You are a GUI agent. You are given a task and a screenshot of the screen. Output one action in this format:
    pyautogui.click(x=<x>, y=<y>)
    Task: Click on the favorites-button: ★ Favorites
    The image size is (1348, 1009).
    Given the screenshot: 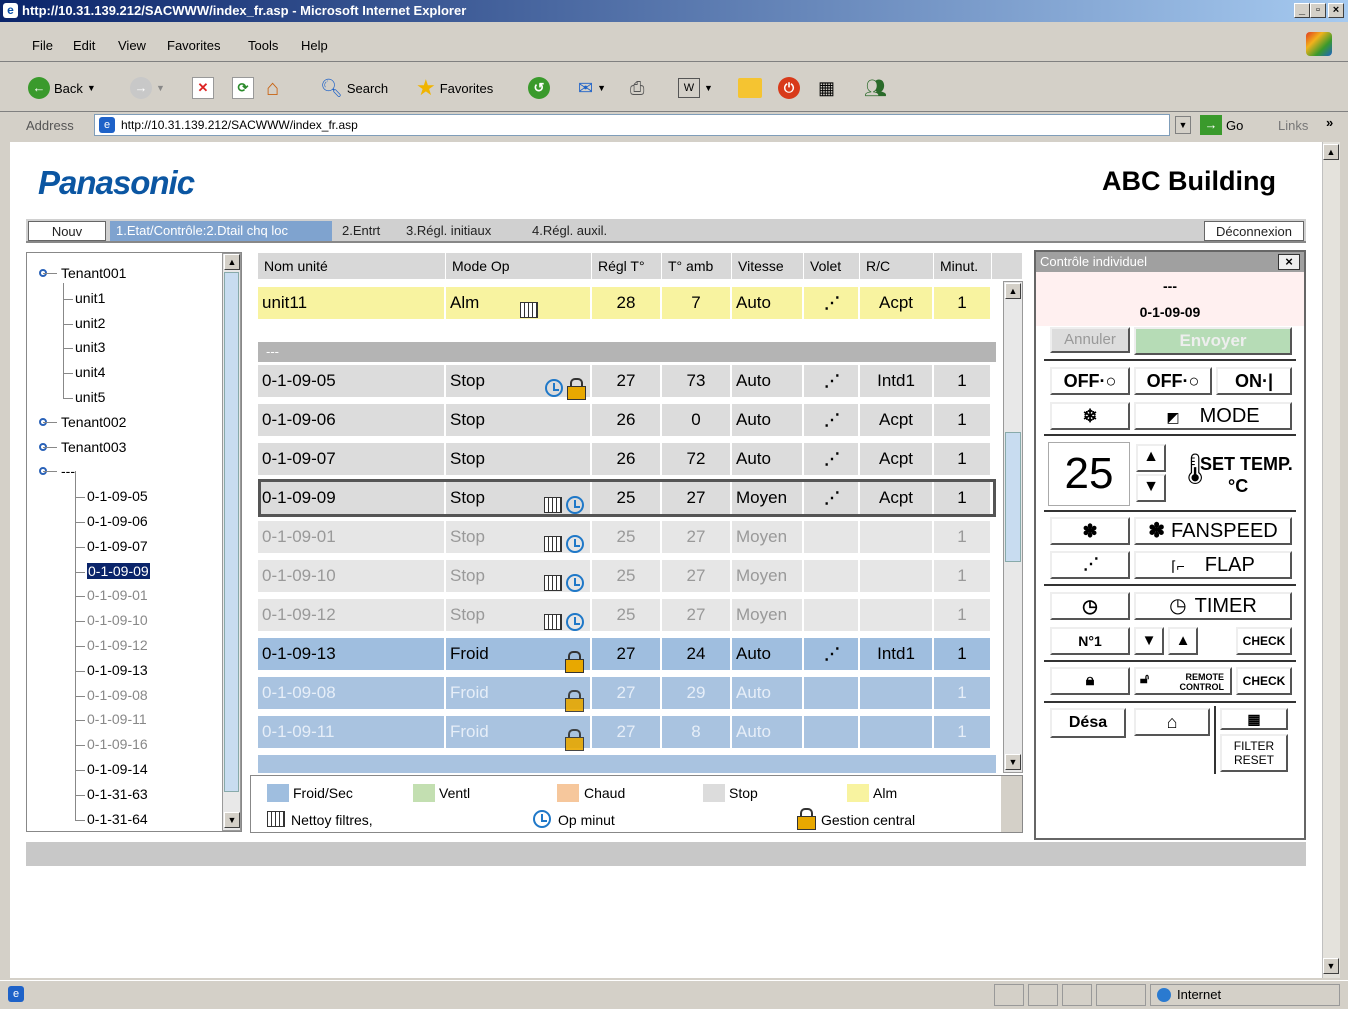 What is the action you would take?
    pyautogui.click(x=454, y=87)
    